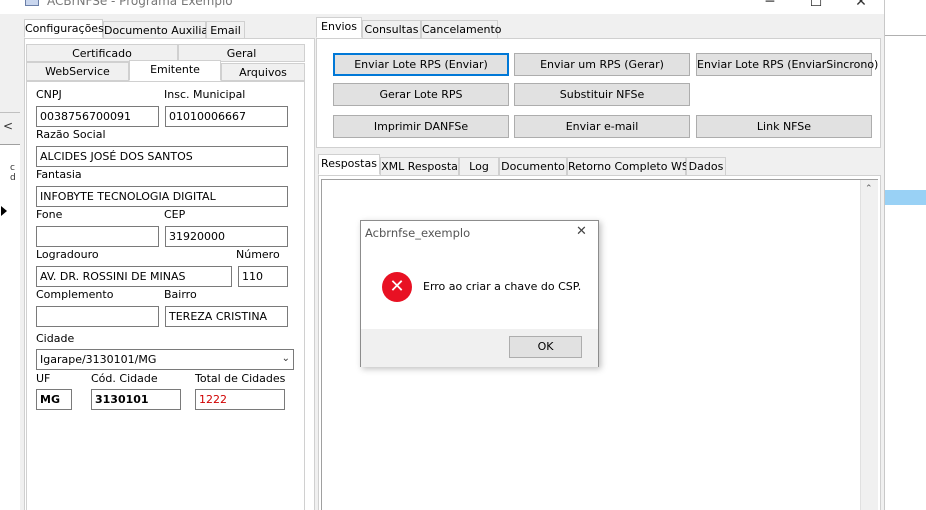  I want to click on insc-municipal-field: 01010006667, so click(226, 116).